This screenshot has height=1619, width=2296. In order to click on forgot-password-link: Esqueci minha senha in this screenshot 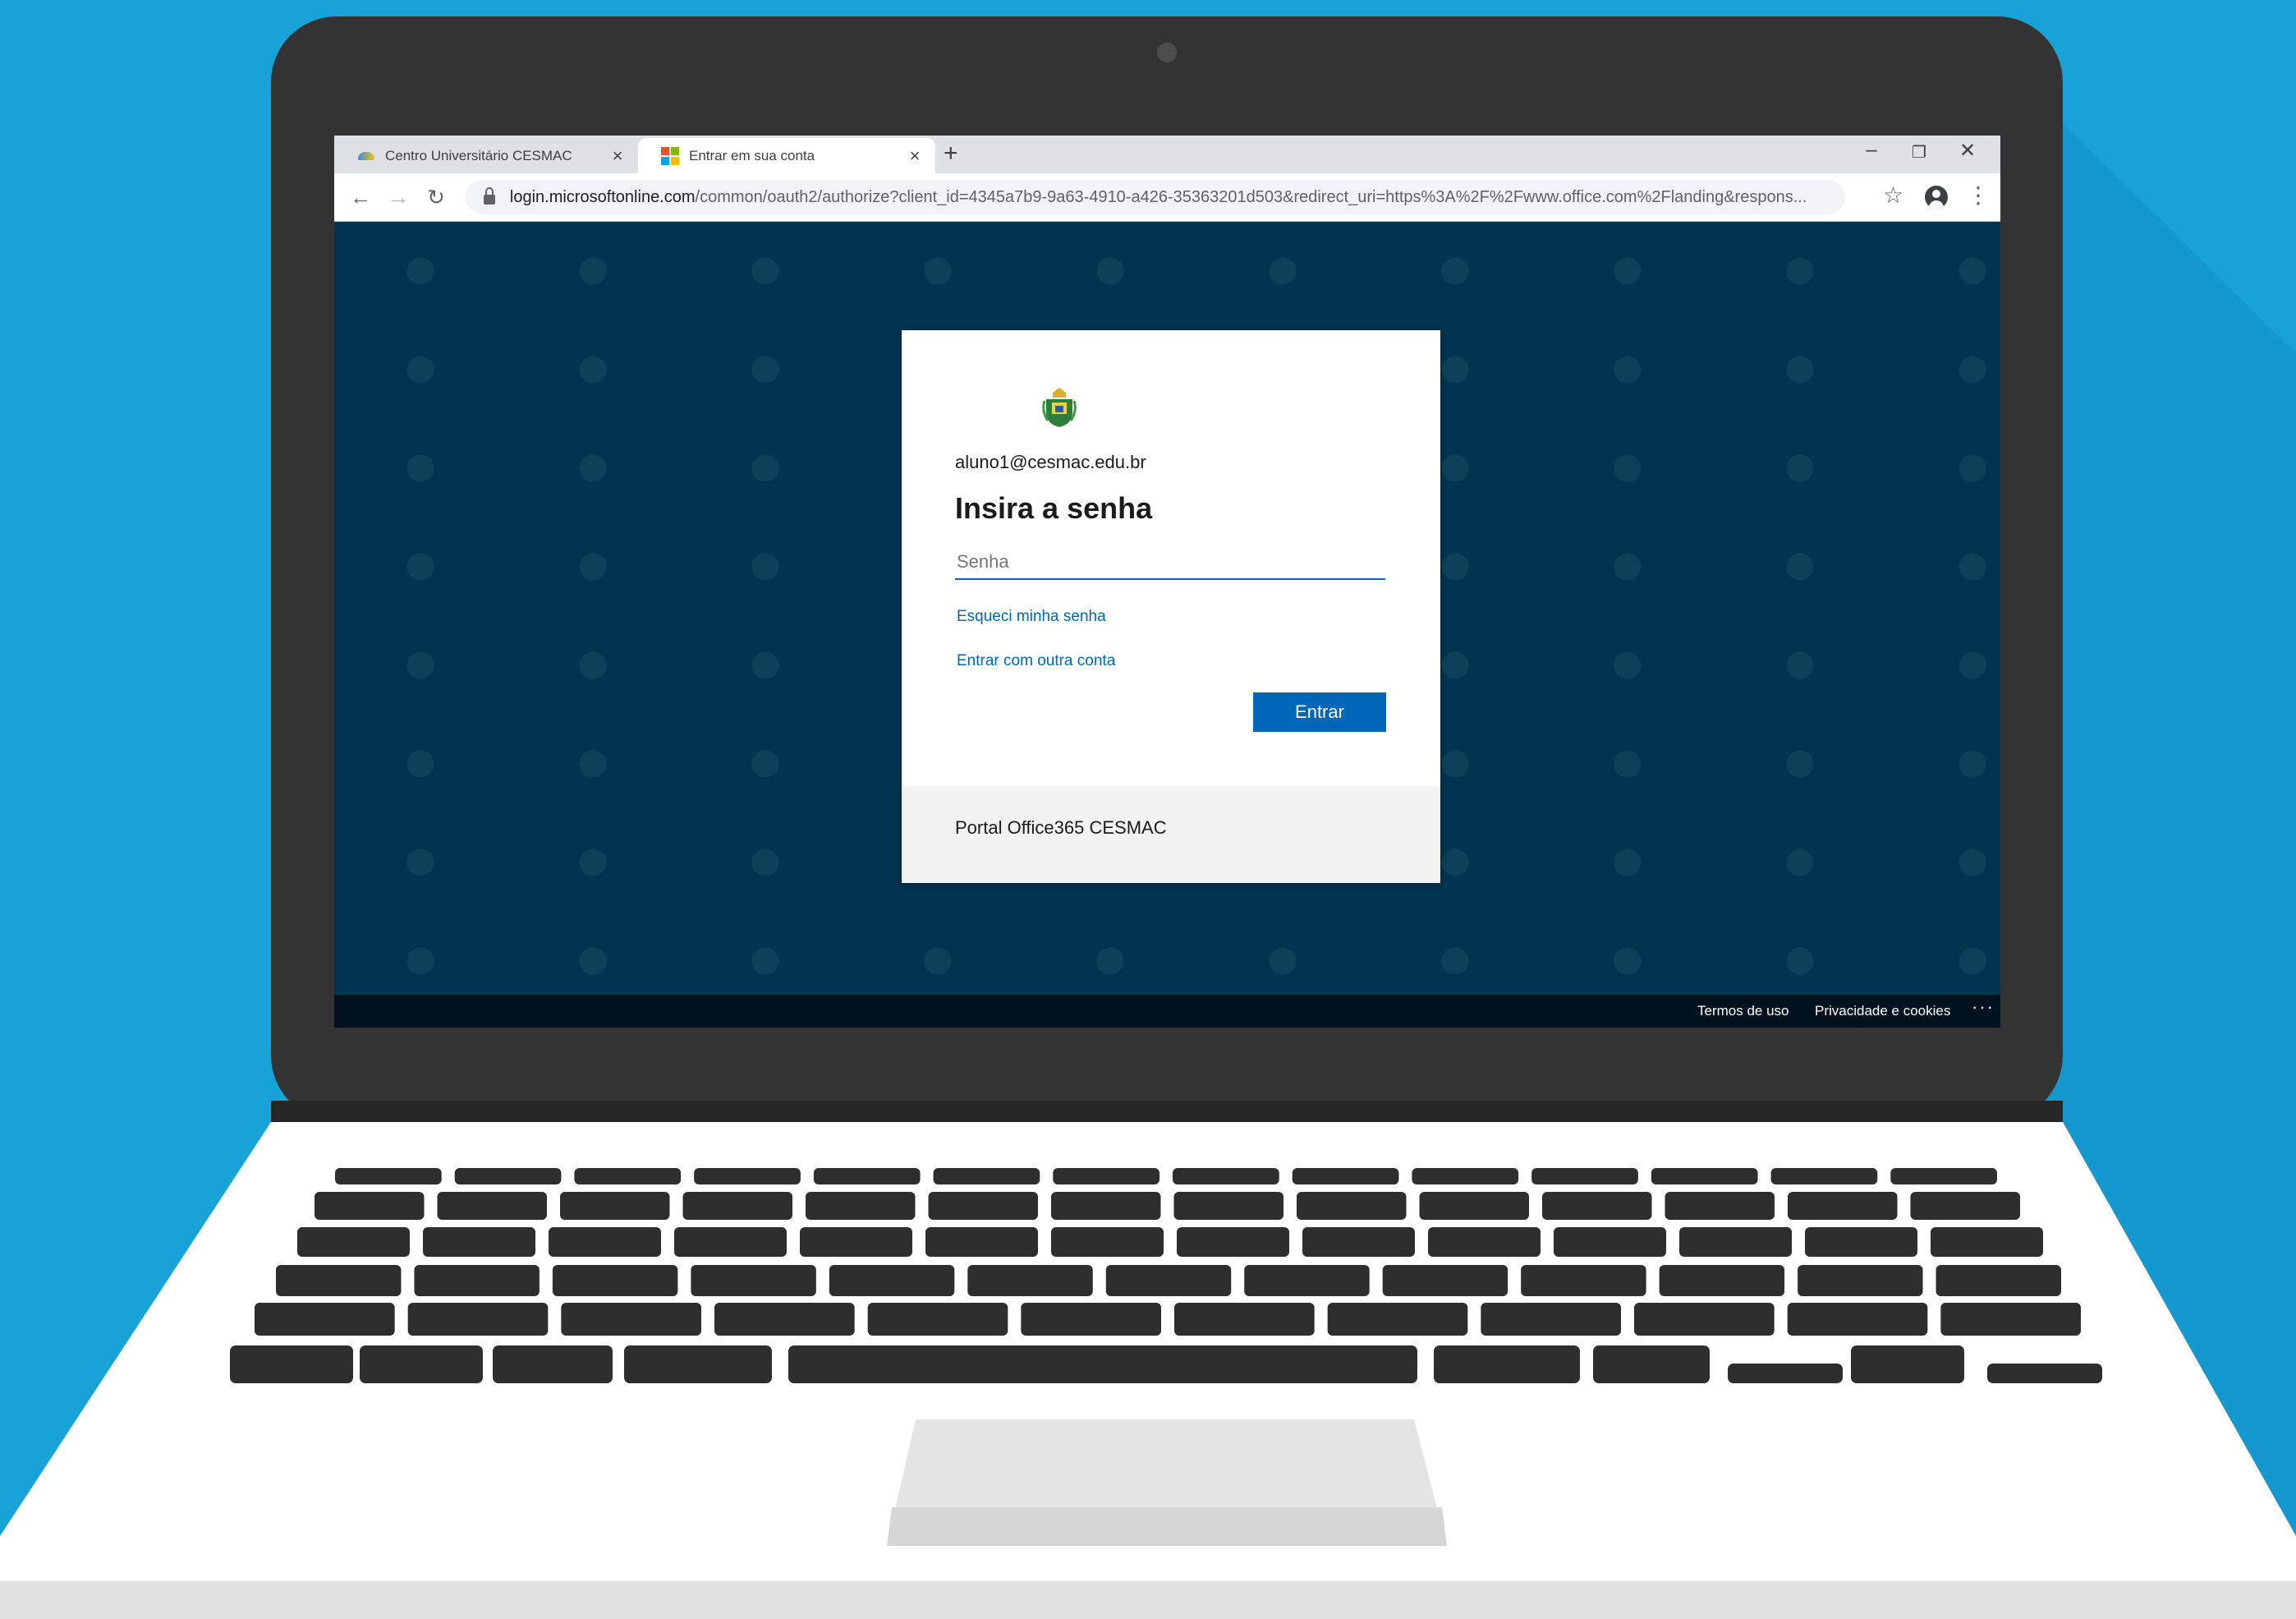, I will do `click(1031, 617)`.